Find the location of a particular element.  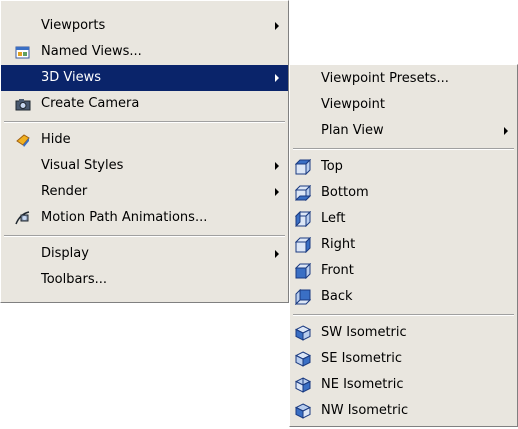

menu-item-view-left: Left is located at coordinates (403, 219).